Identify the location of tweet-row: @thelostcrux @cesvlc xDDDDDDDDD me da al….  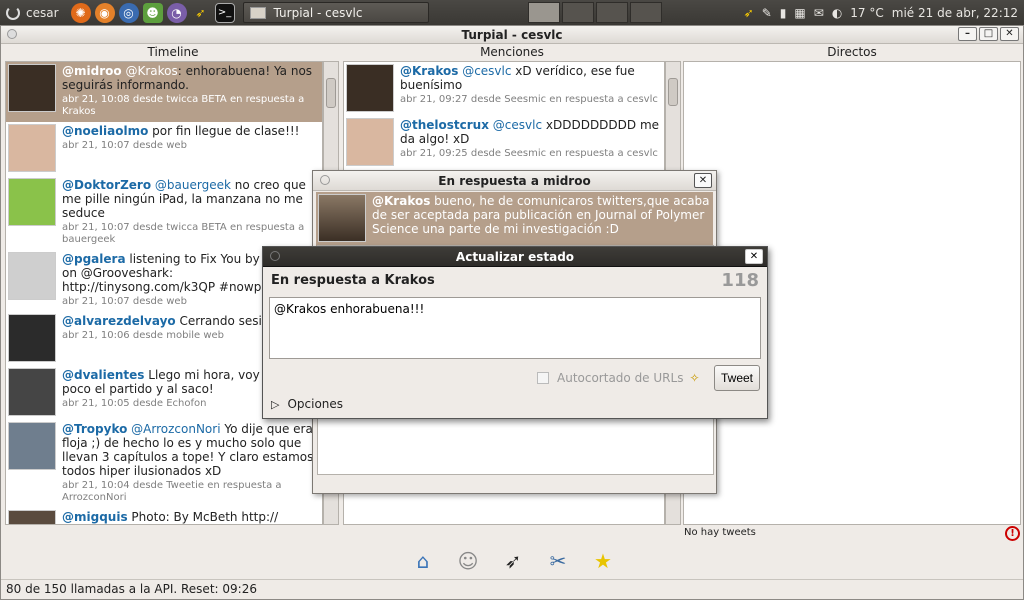
(504, 143).